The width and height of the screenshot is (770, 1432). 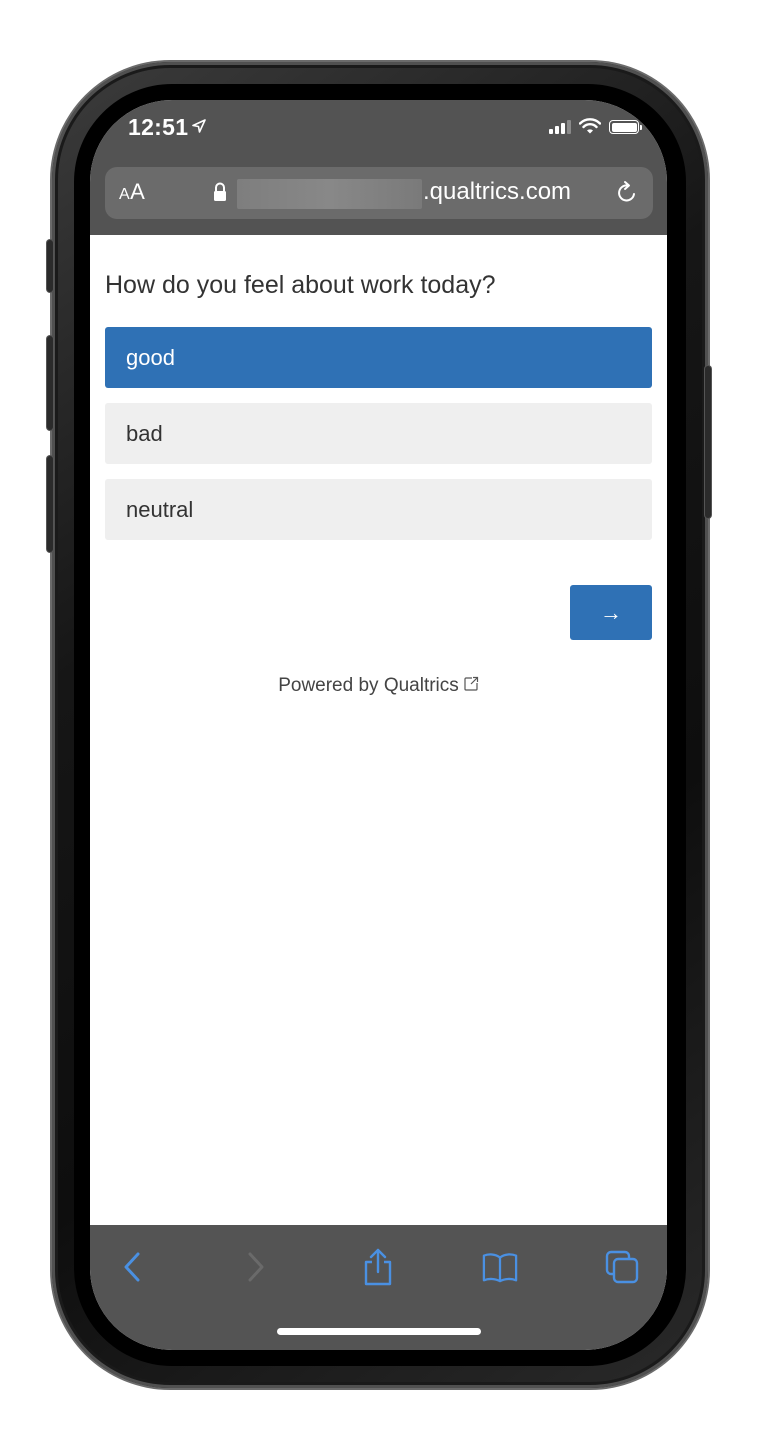 What do you see at coordinates (150, 357) in the screenshot?
I see `choice-label: good` at bounding box center [150, 357].